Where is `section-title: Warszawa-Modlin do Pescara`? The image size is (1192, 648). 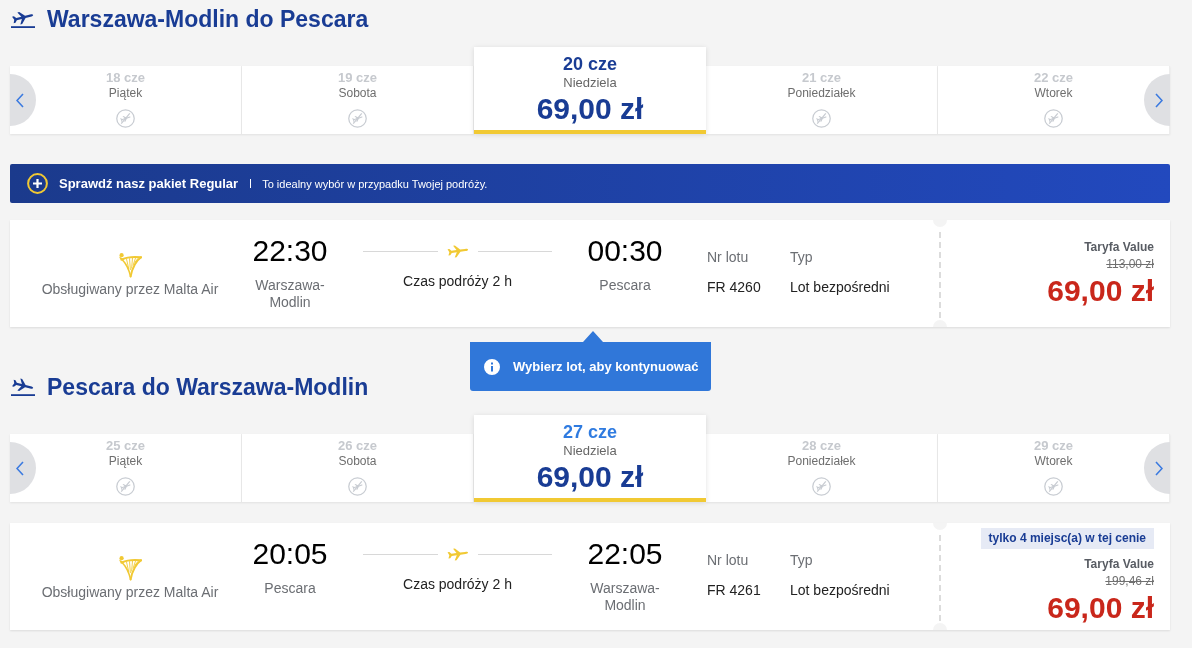 section-title: Warszawa-Modlin do Pescara is located at coordinates (208, 19).